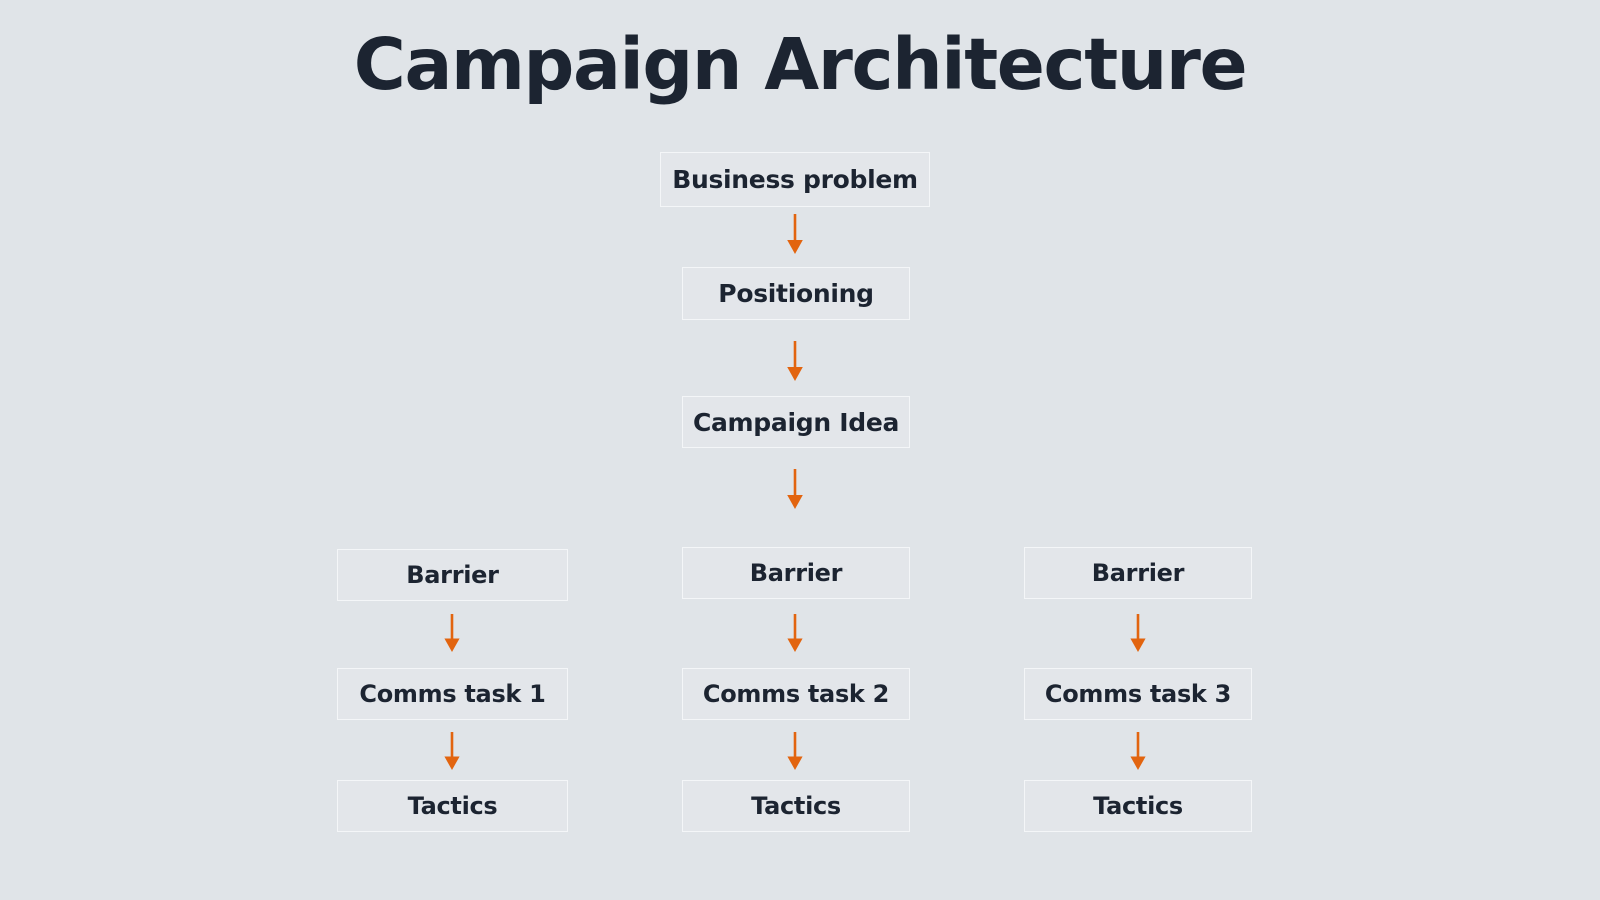 Image resolution: width=1600 pixels, height=900 pixels. What do you see at coordinates (795, 751) in the screenshot?
I see `arrow-comms-task-2-to-tactics-2-icon` at bounding box center [795, 751].